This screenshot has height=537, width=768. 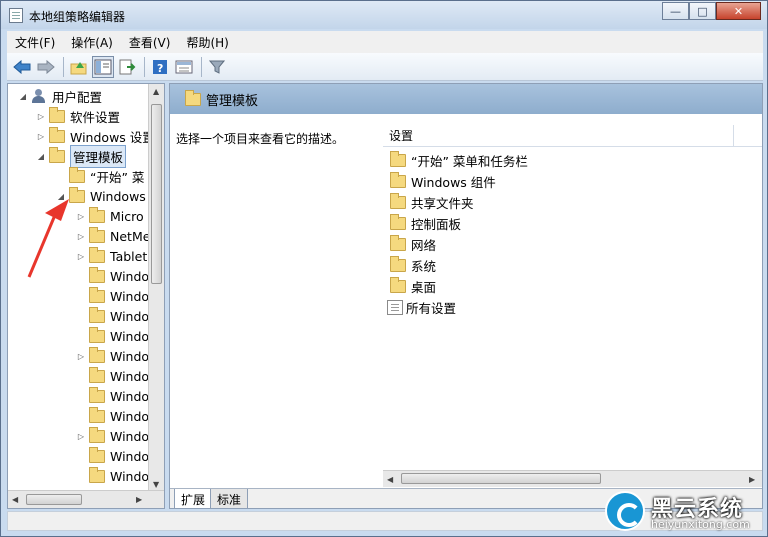 What do you see at coordinates (35, 42) in the screenshot?
I see `menu-file: 文件(F)` at bounding box center [35, 42].